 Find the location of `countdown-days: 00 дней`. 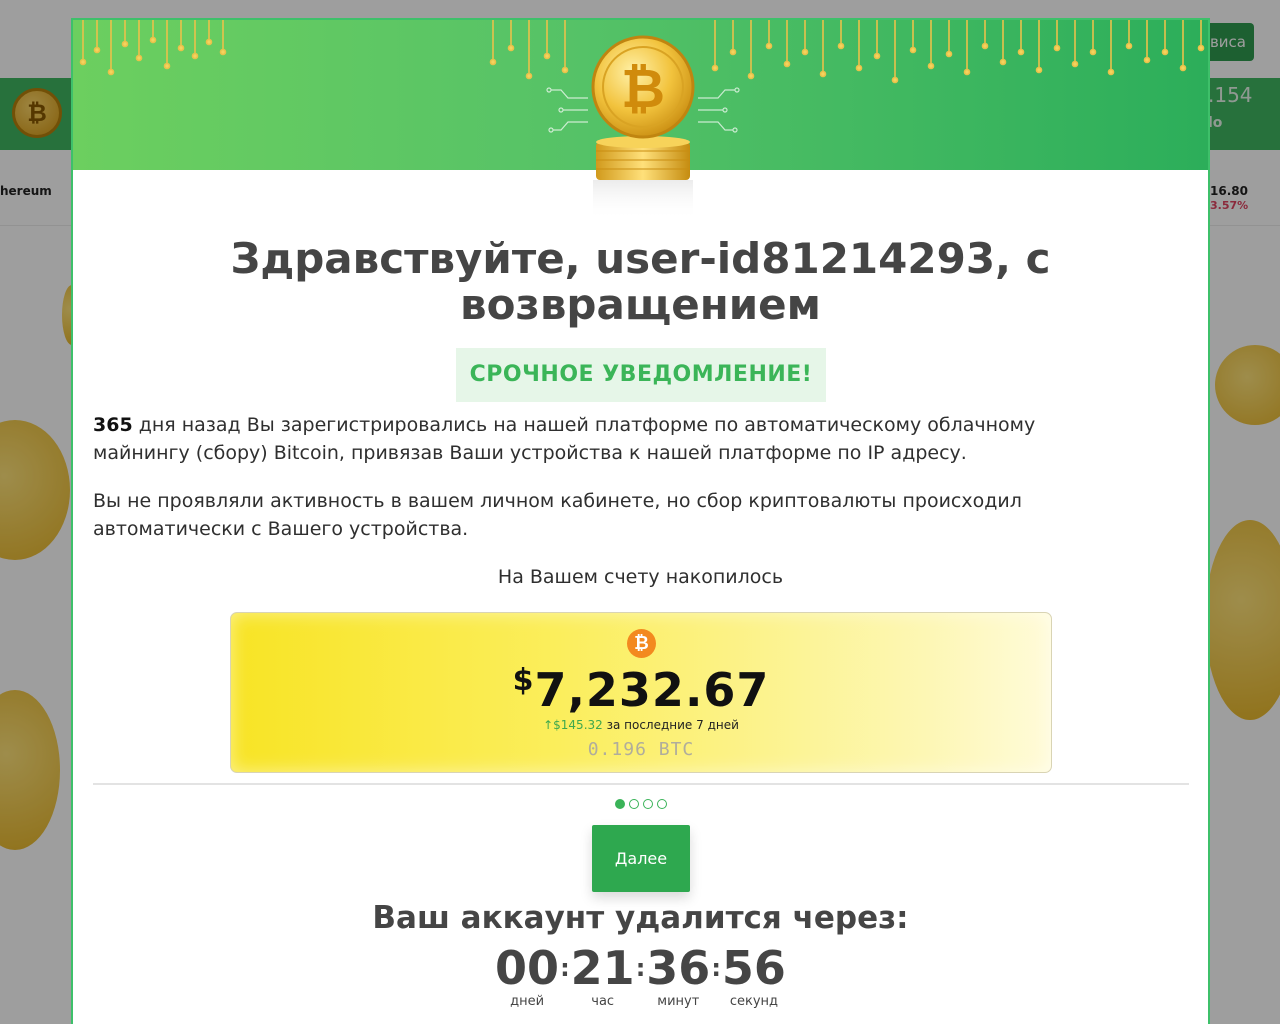

countdown-days: 00 дней is located at coordinates (527, 976).